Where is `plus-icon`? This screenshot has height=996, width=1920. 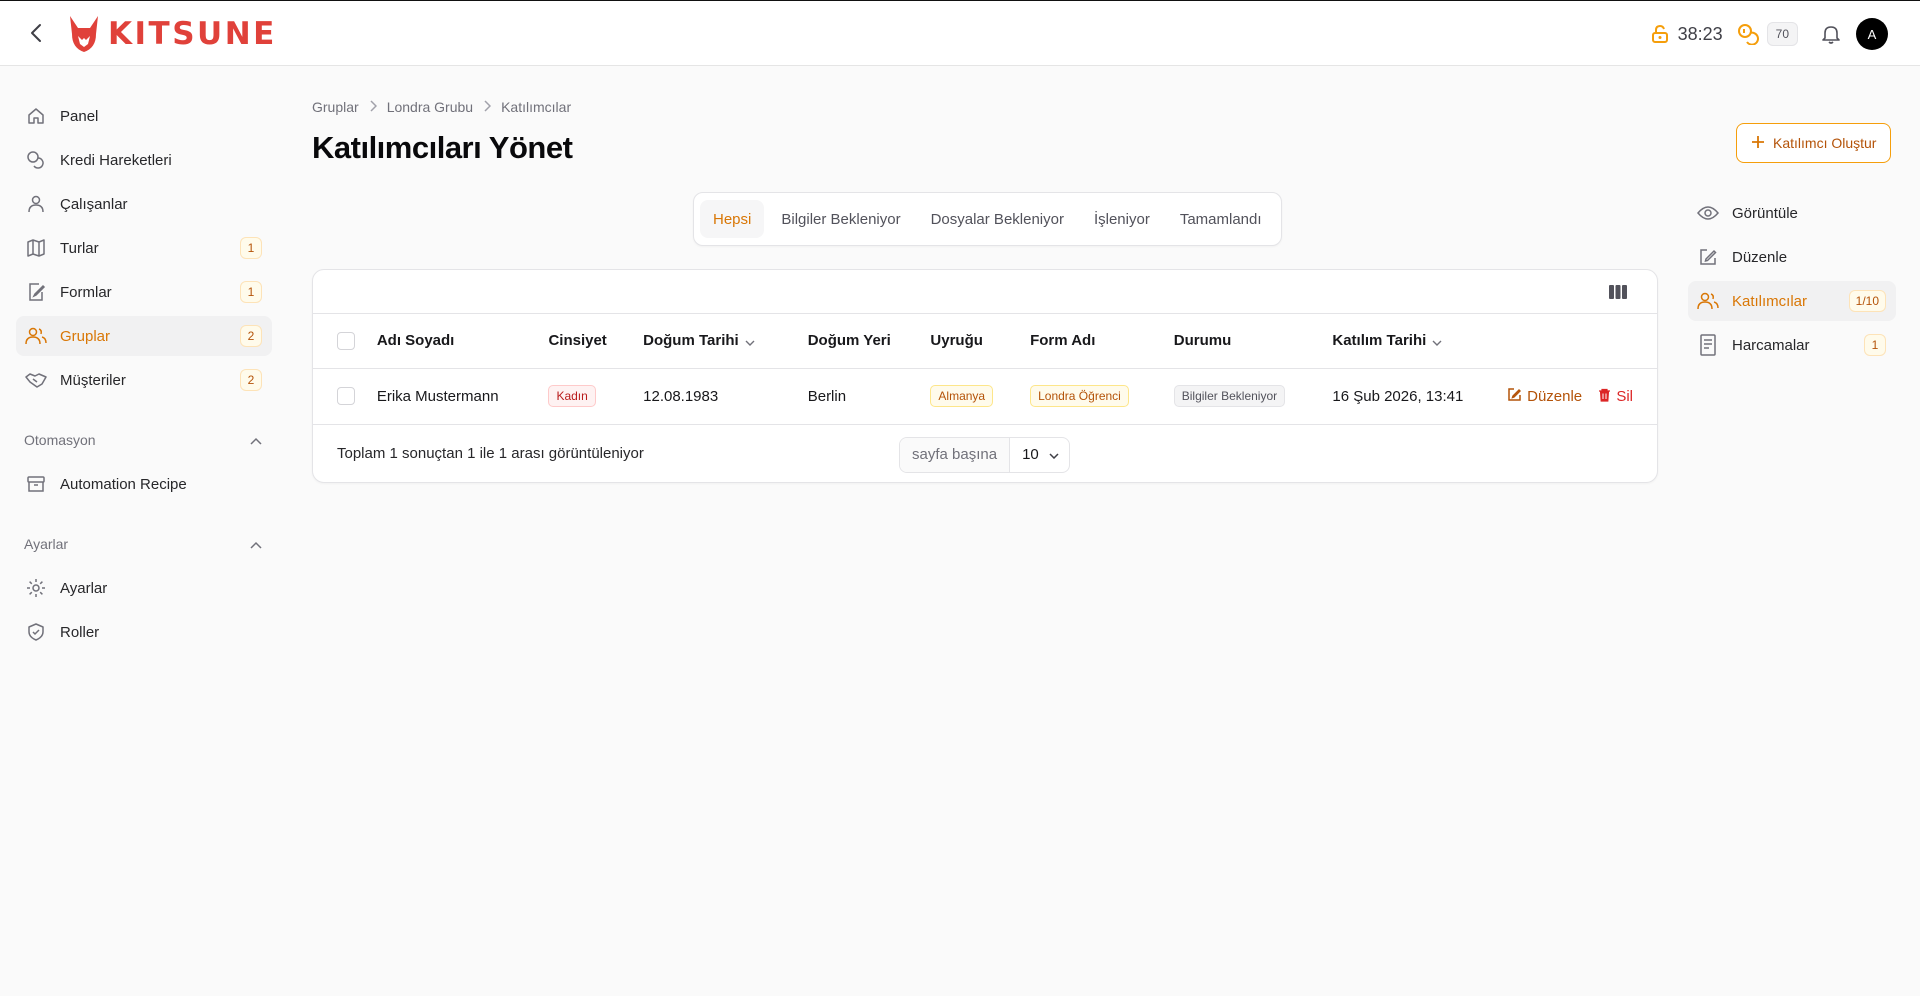 plus-icon is located at coordinates (1758, 143).